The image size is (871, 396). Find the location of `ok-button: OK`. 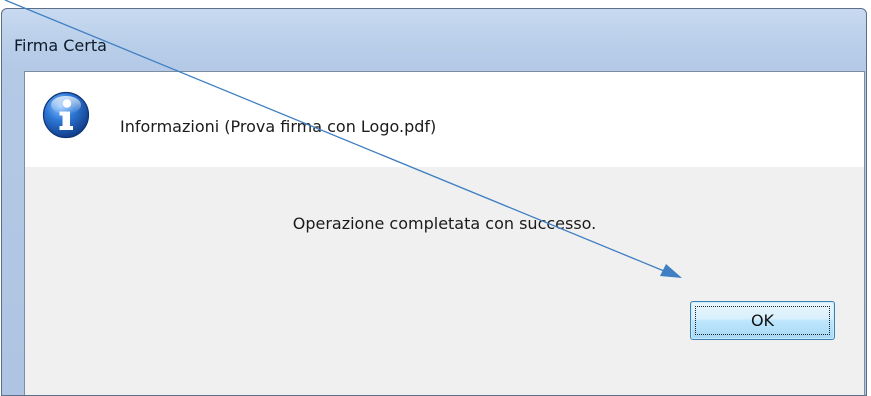

ok-button: OK is located at coordinates (762, 320).